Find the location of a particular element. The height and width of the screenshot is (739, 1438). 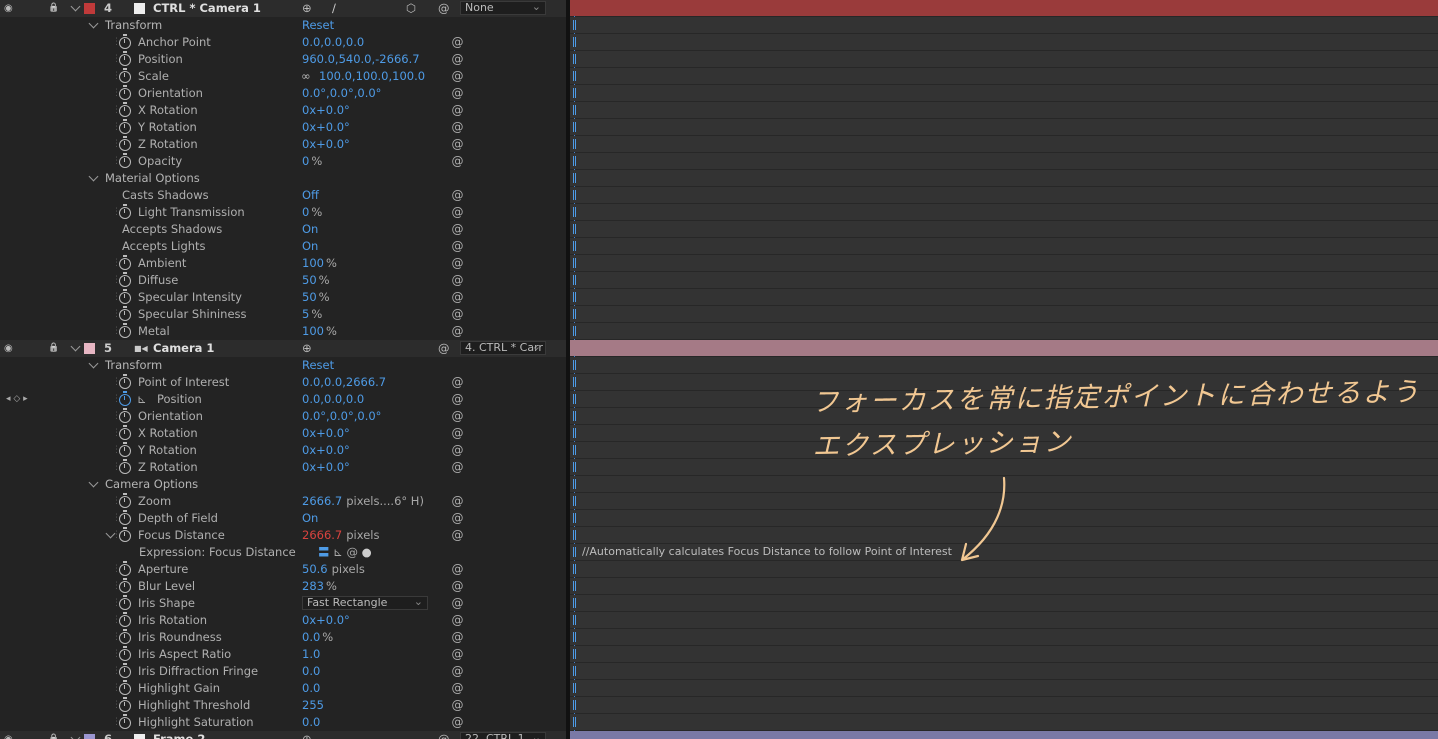

property-row: ⋮ Metal 100% @ is located at coordinates (283, 331).